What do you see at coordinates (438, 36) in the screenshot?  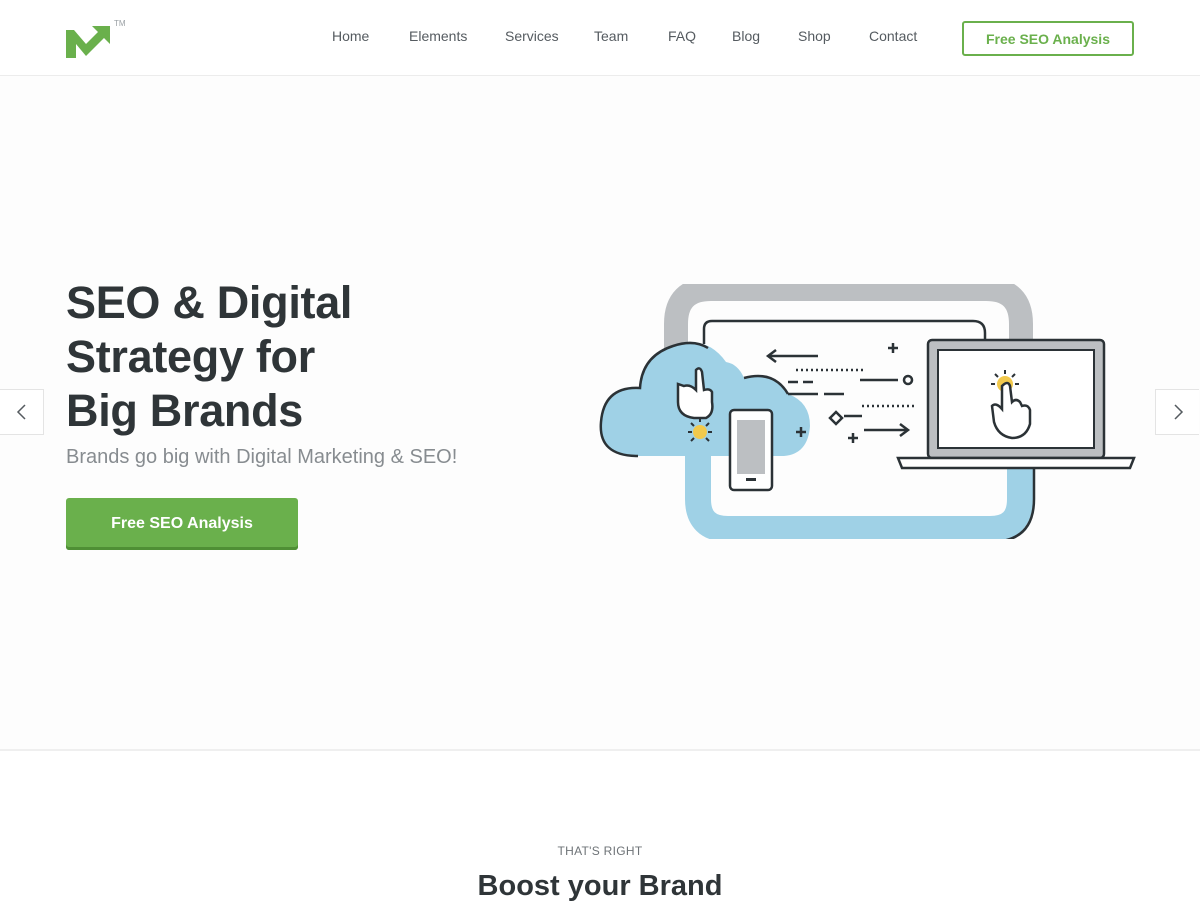 I see `nav-item-elements: Elements` at bounding box center [438, 36].